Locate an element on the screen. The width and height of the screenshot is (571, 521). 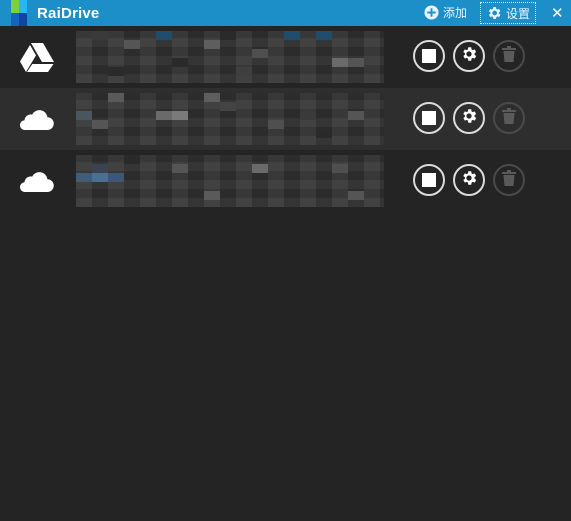
raidrive-logo is located at coordinates (19, 13).